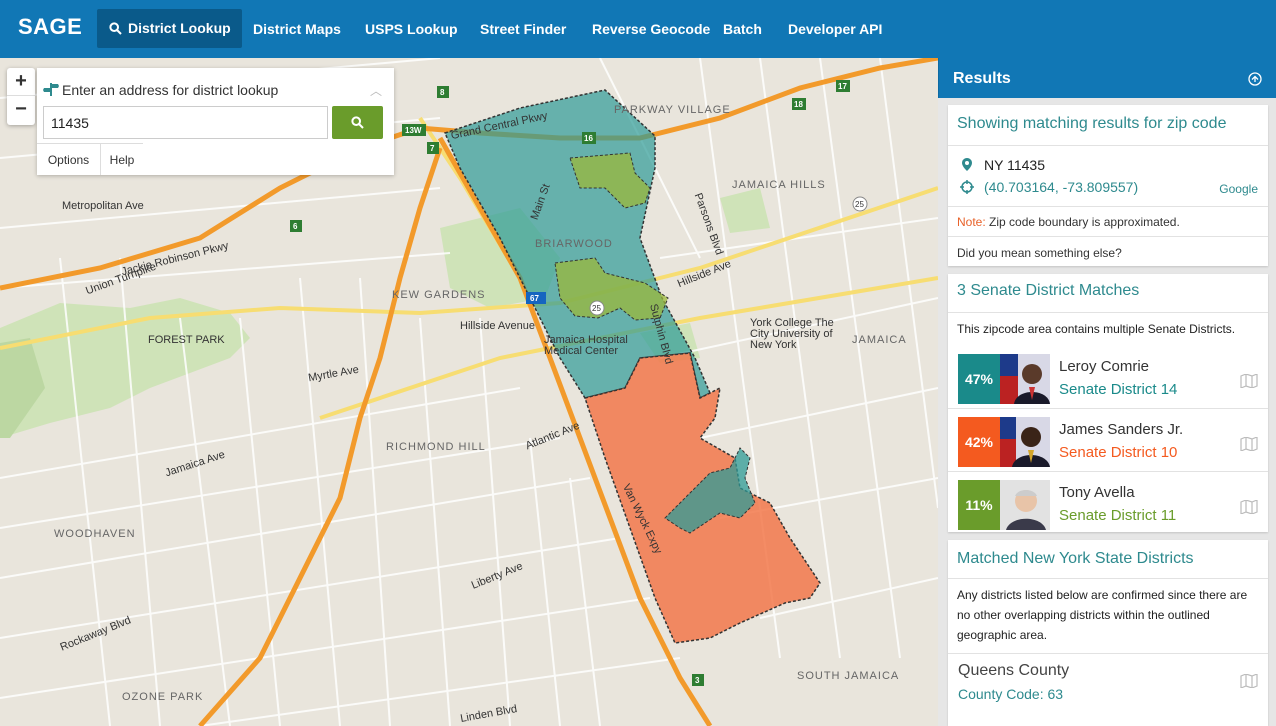 This screenshot has height=726, width=1276. What do you see at coordinates (50, 27) in the screenshot?
I see `brand-logo: SAGE` at bounding box center [50, 27].